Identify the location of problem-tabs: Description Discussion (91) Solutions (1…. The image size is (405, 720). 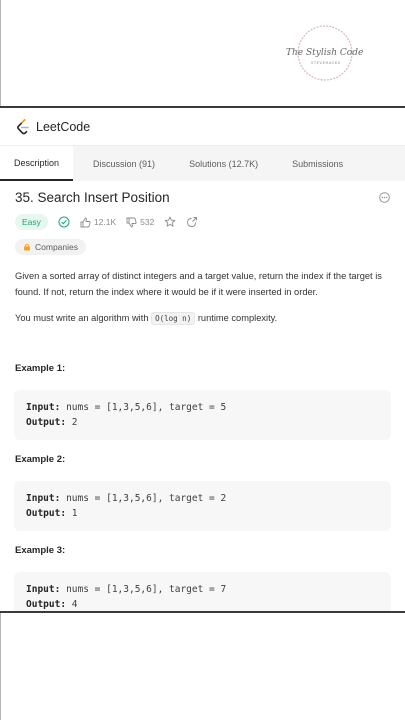
(202, 163).